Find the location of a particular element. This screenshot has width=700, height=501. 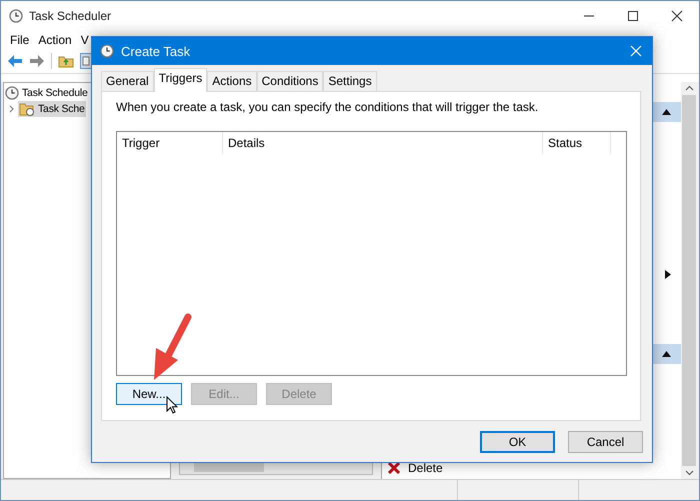

menu-item: Action is located at coordinates (55, 40).